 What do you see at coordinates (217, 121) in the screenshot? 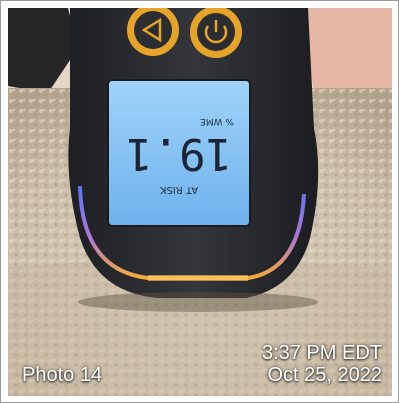
I see `reading-unit: % WME` at bounding box center [217, 121].